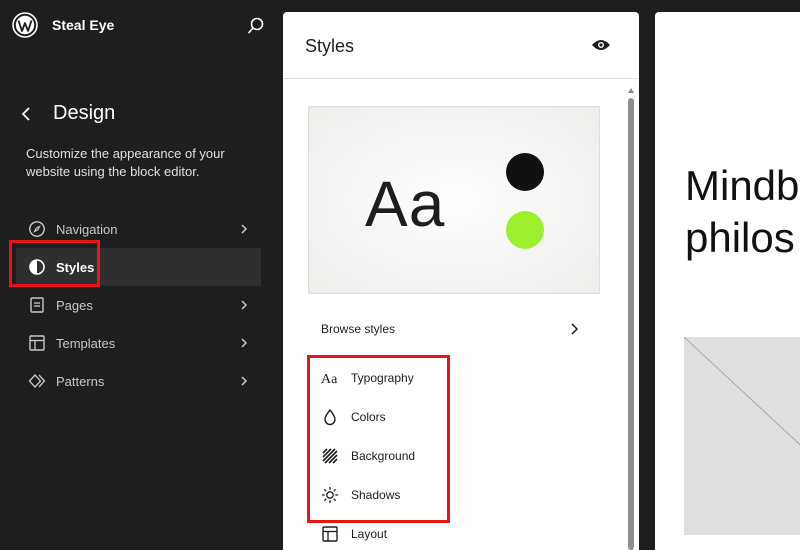 The height and width of the screenshot is (550, 800). I want to click on styles-item-label: Shadows, so click(376, 495).